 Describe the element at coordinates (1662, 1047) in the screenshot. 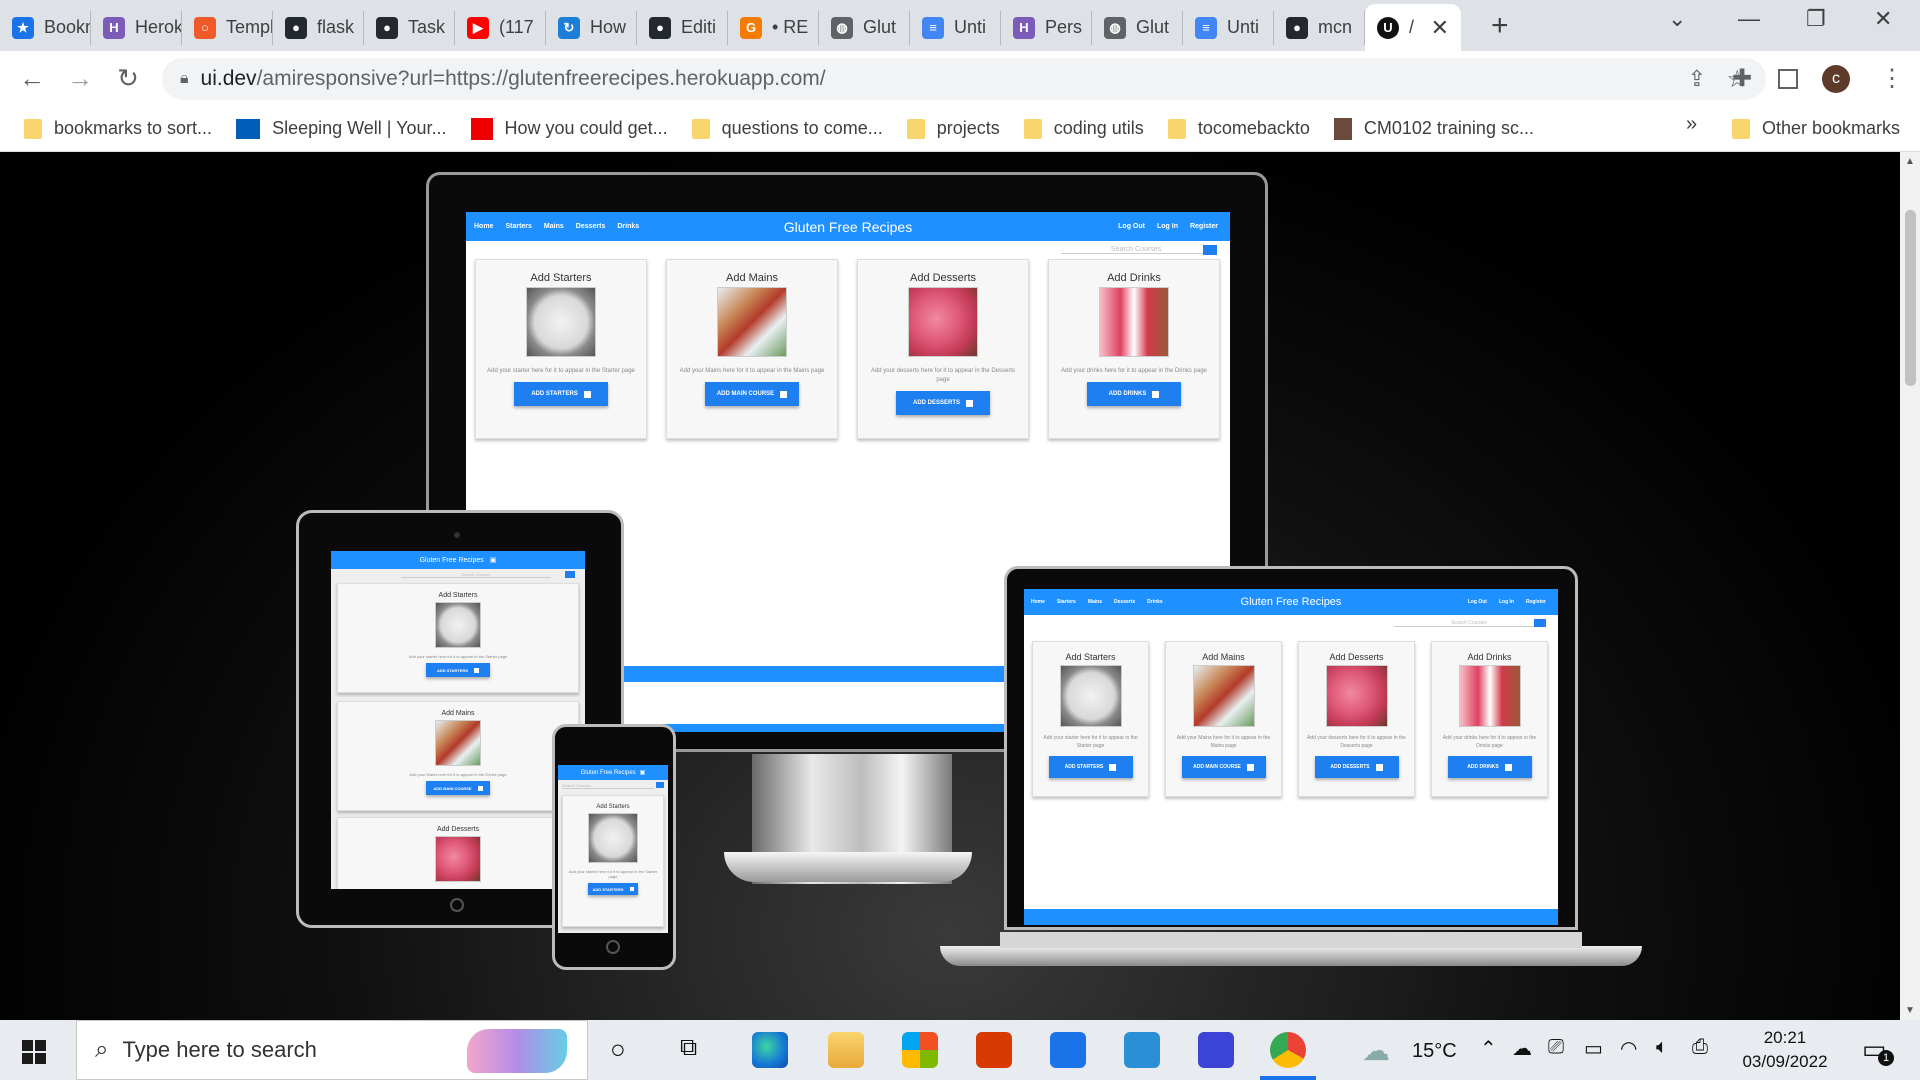

I see `volume-icon: 🔈︎` at that location.